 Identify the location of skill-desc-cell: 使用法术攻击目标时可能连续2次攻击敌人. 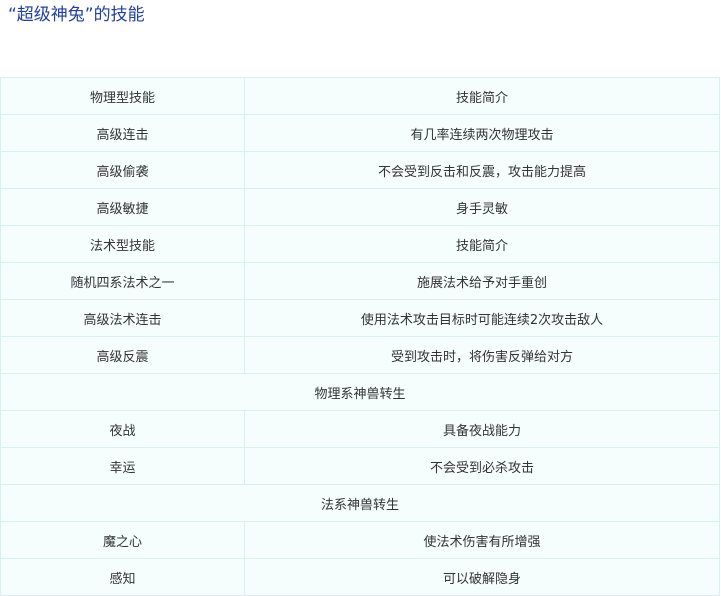
(482, 318).